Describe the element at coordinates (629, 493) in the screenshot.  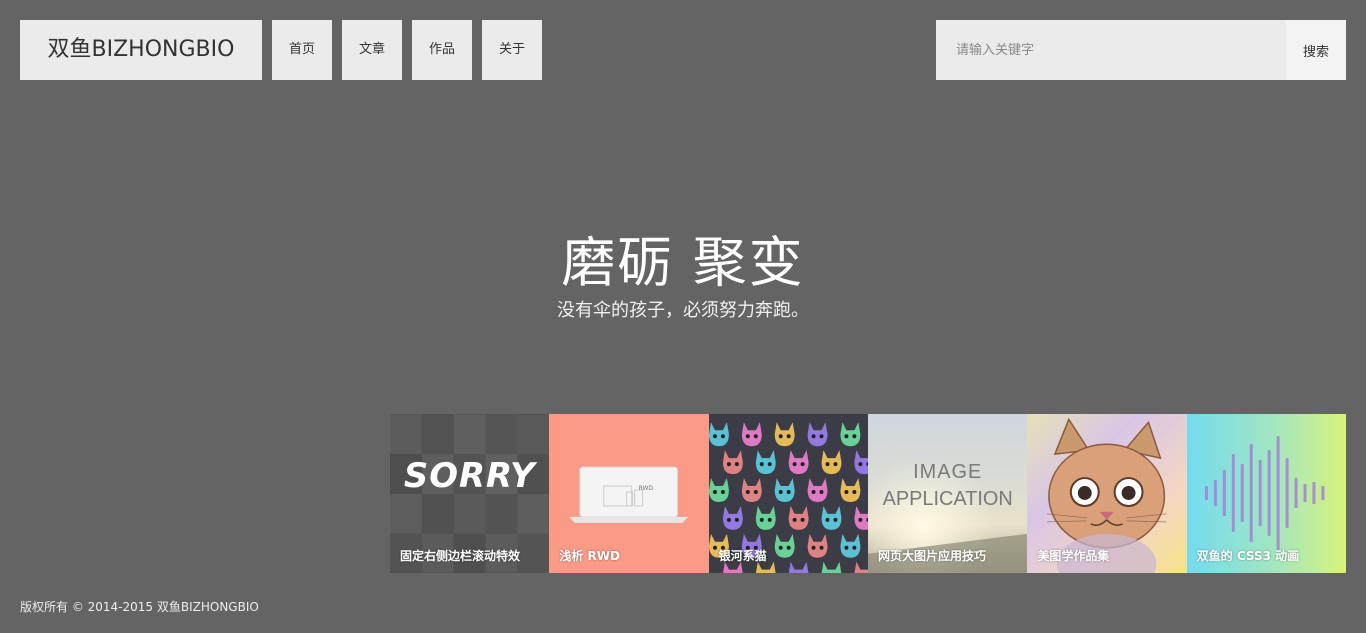
I see `gallery-tile-rwd: RWD 浅析 RWD` at that location.